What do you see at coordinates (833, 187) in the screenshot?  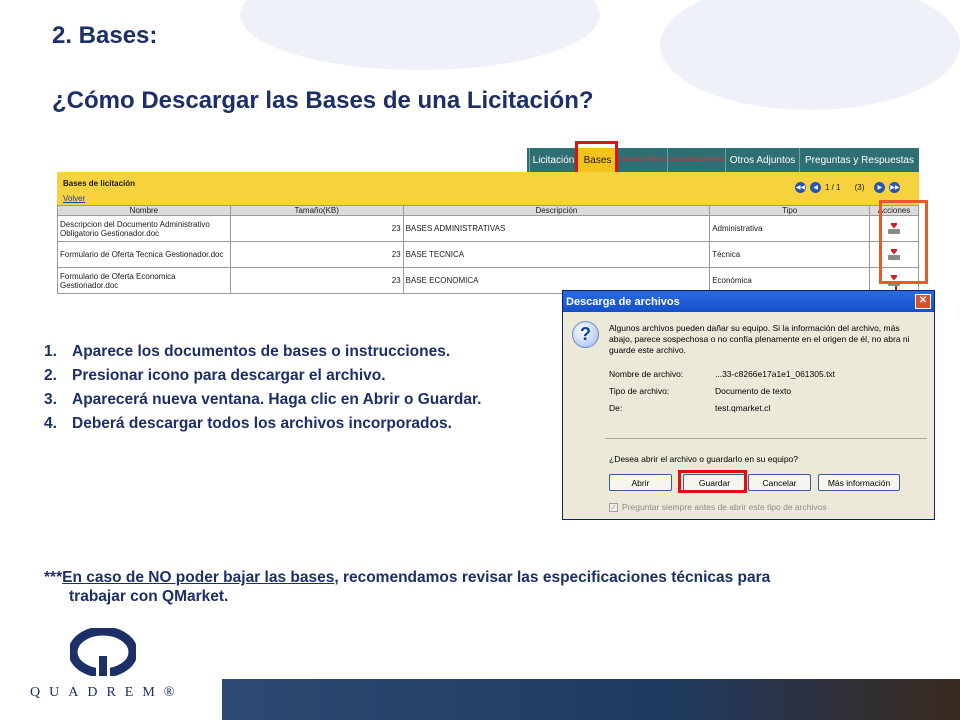 I see `page-indicator: 1 / 1` at bounding box center [833, 187].